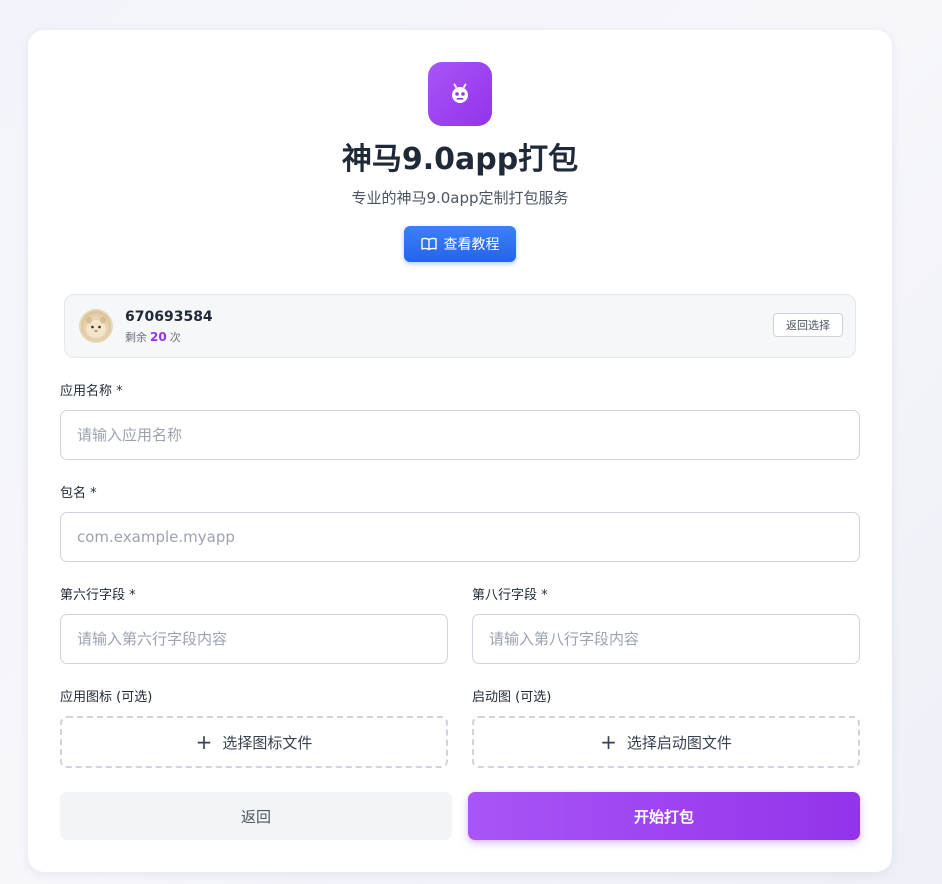  I want to click on row6-field-input, so click(254, 639).